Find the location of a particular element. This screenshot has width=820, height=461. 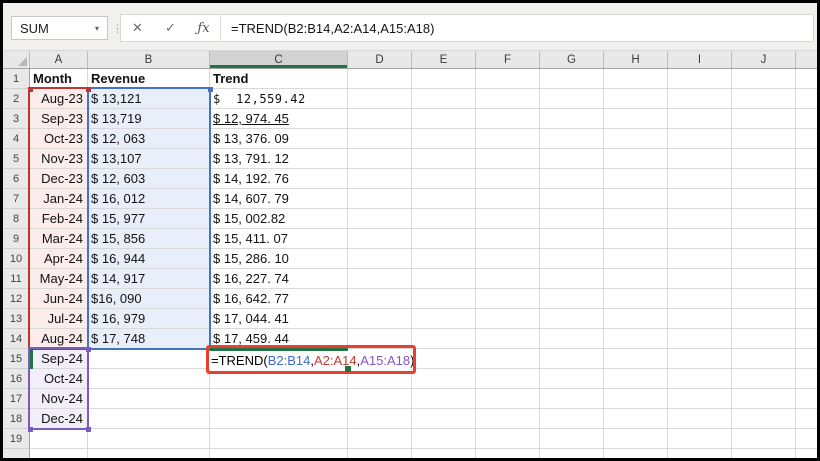

cell-b9: $ 15, 856 is located at coordinates (149, 239).